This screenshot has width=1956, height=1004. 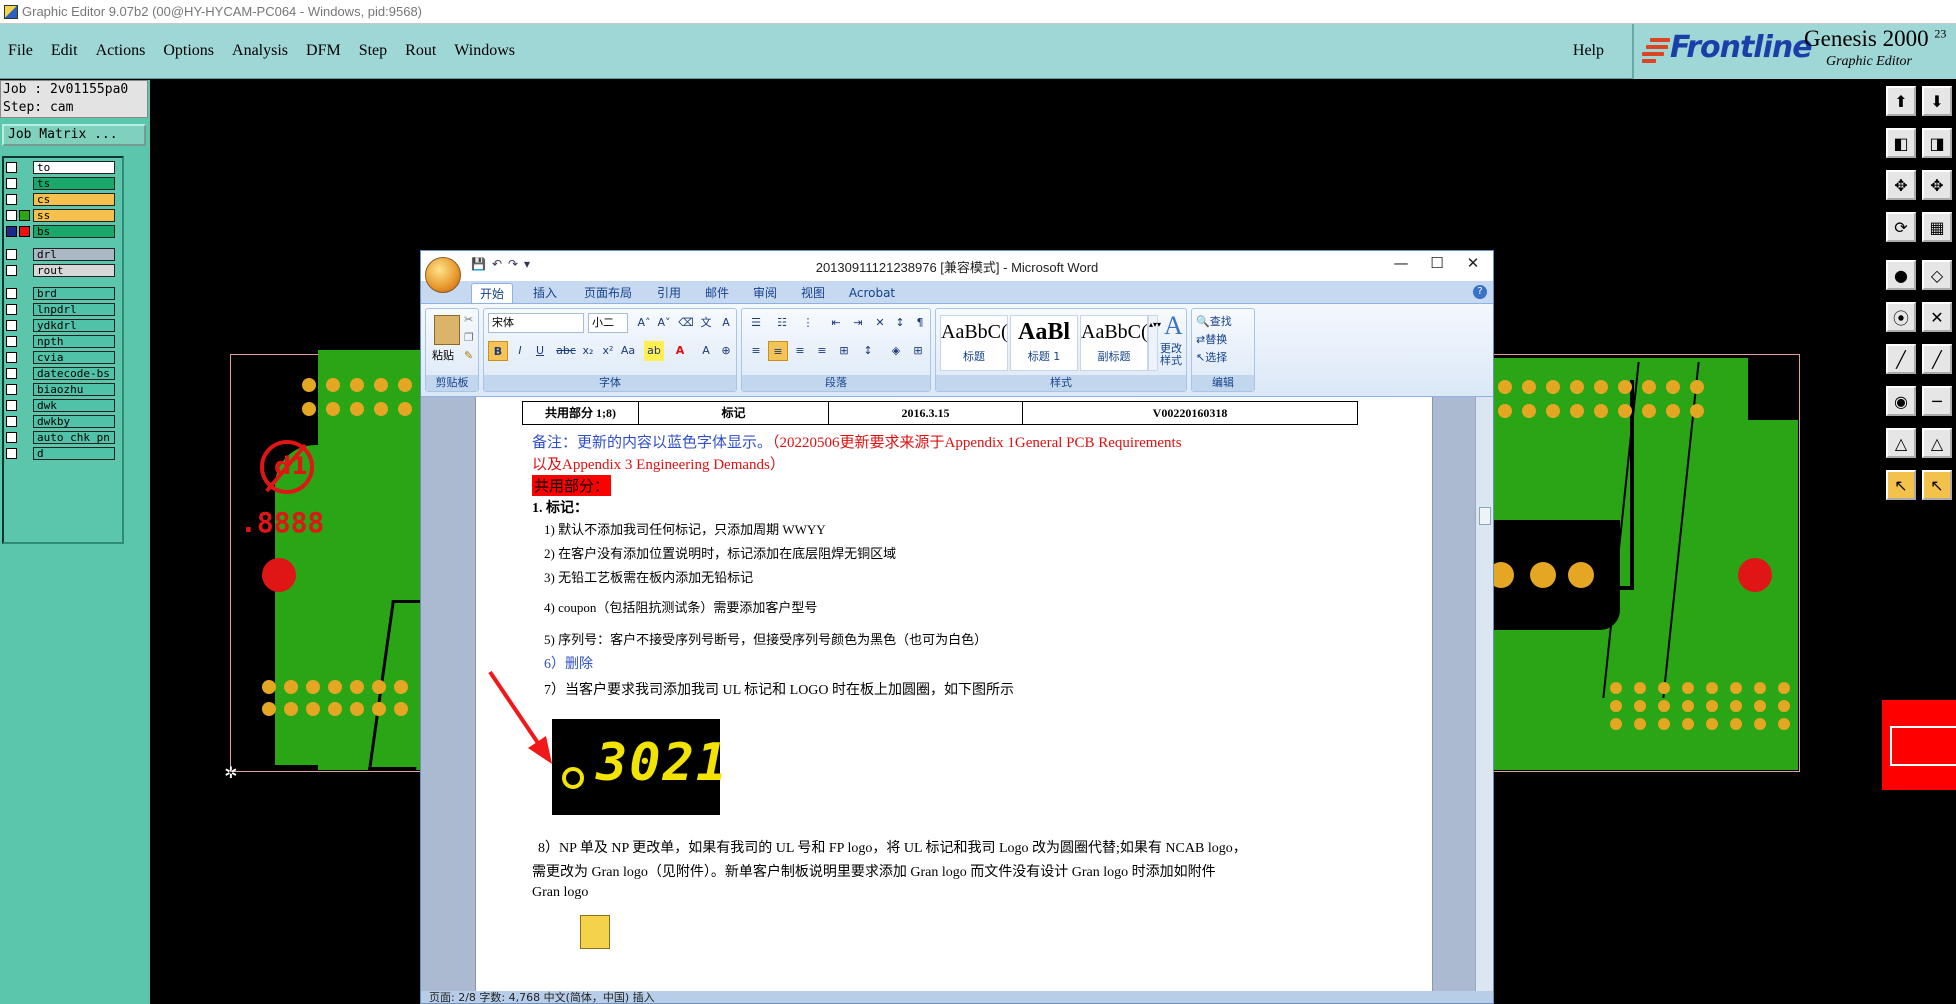 I want to click on menu-windows: Windows, so click(x=484, y=51).